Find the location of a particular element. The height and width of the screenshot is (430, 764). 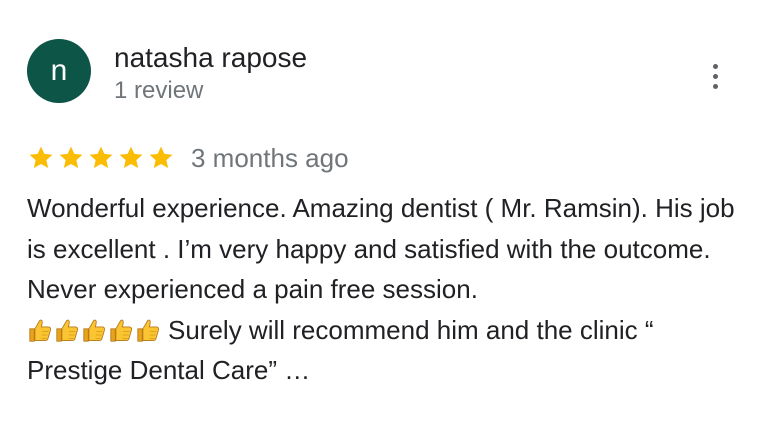

star-rating is located at coordinates (101, 158).